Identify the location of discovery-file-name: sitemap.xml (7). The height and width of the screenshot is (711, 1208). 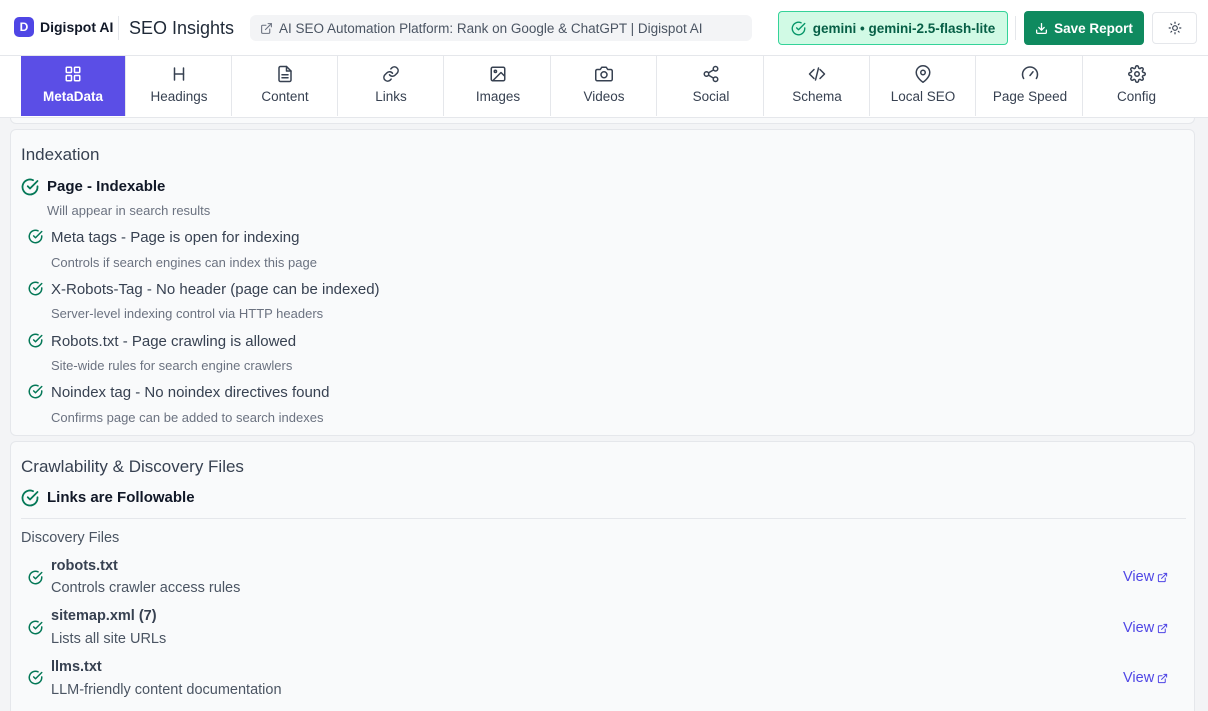
(104, 616).